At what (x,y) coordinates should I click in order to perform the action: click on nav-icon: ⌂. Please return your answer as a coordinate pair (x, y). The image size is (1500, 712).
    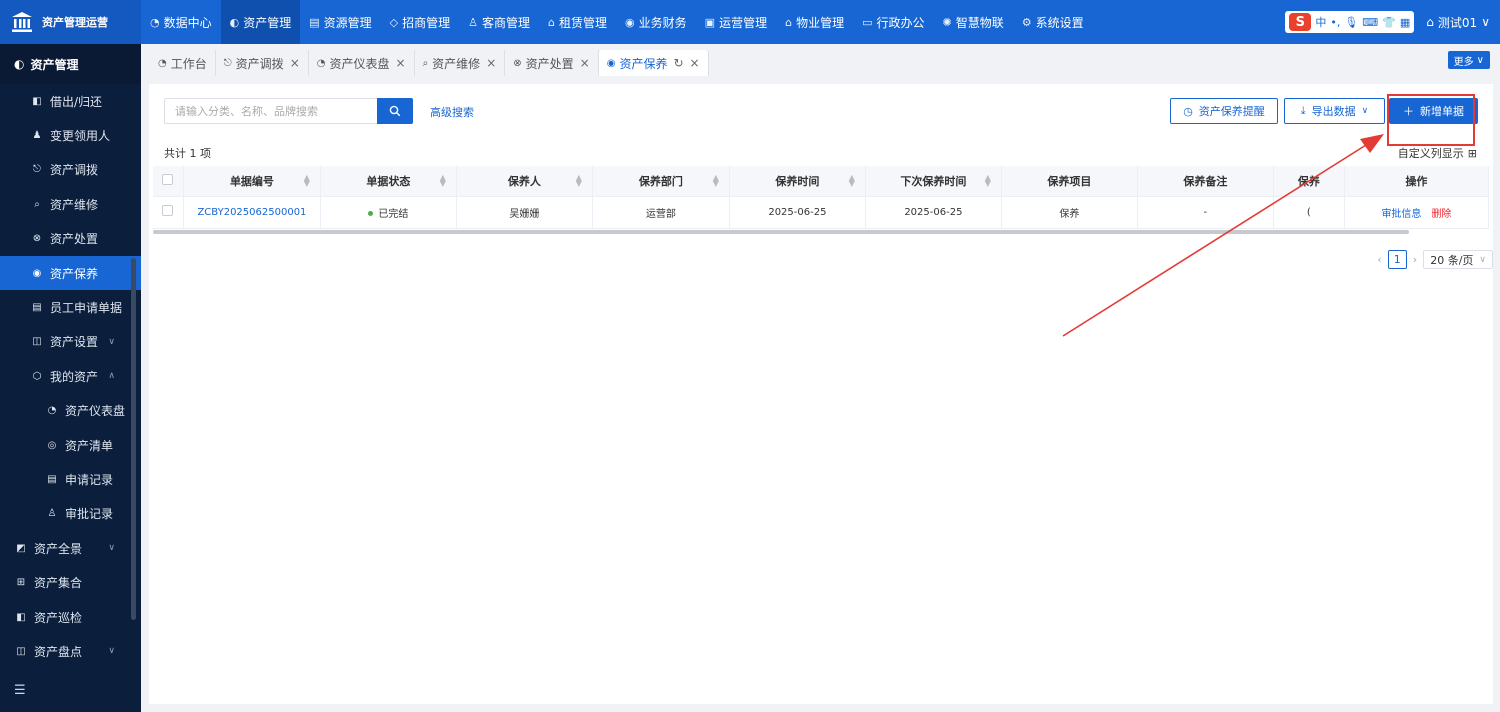
    Looking at the image, I should click on (789, 22).